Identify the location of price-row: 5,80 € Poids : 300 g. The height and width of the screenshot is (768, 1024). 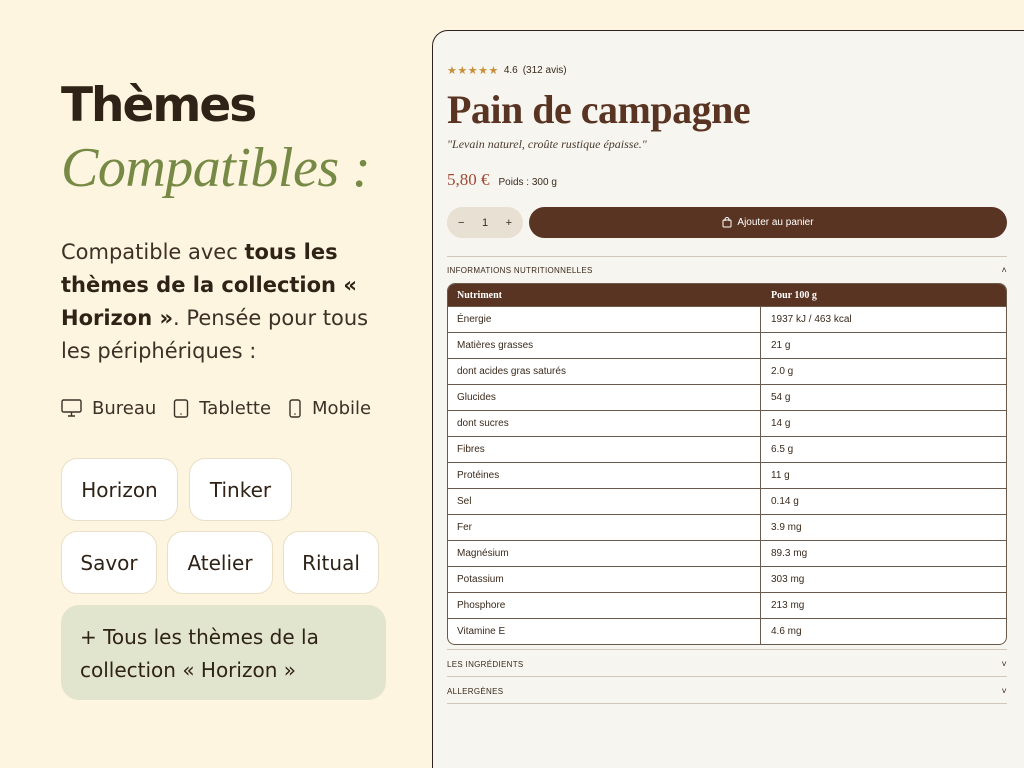
(502, 180).